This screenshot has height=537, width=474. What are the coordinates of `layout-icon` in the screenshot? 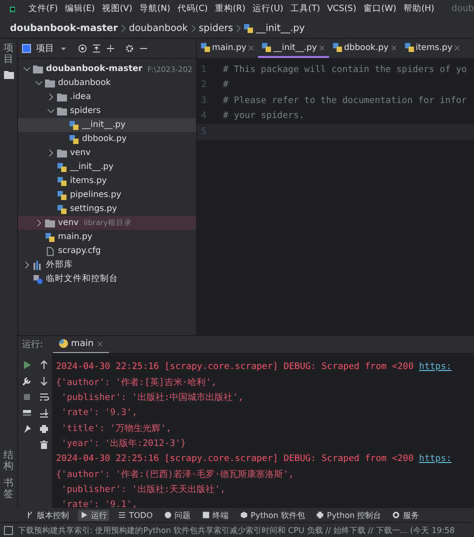 It's located at (27, 413).